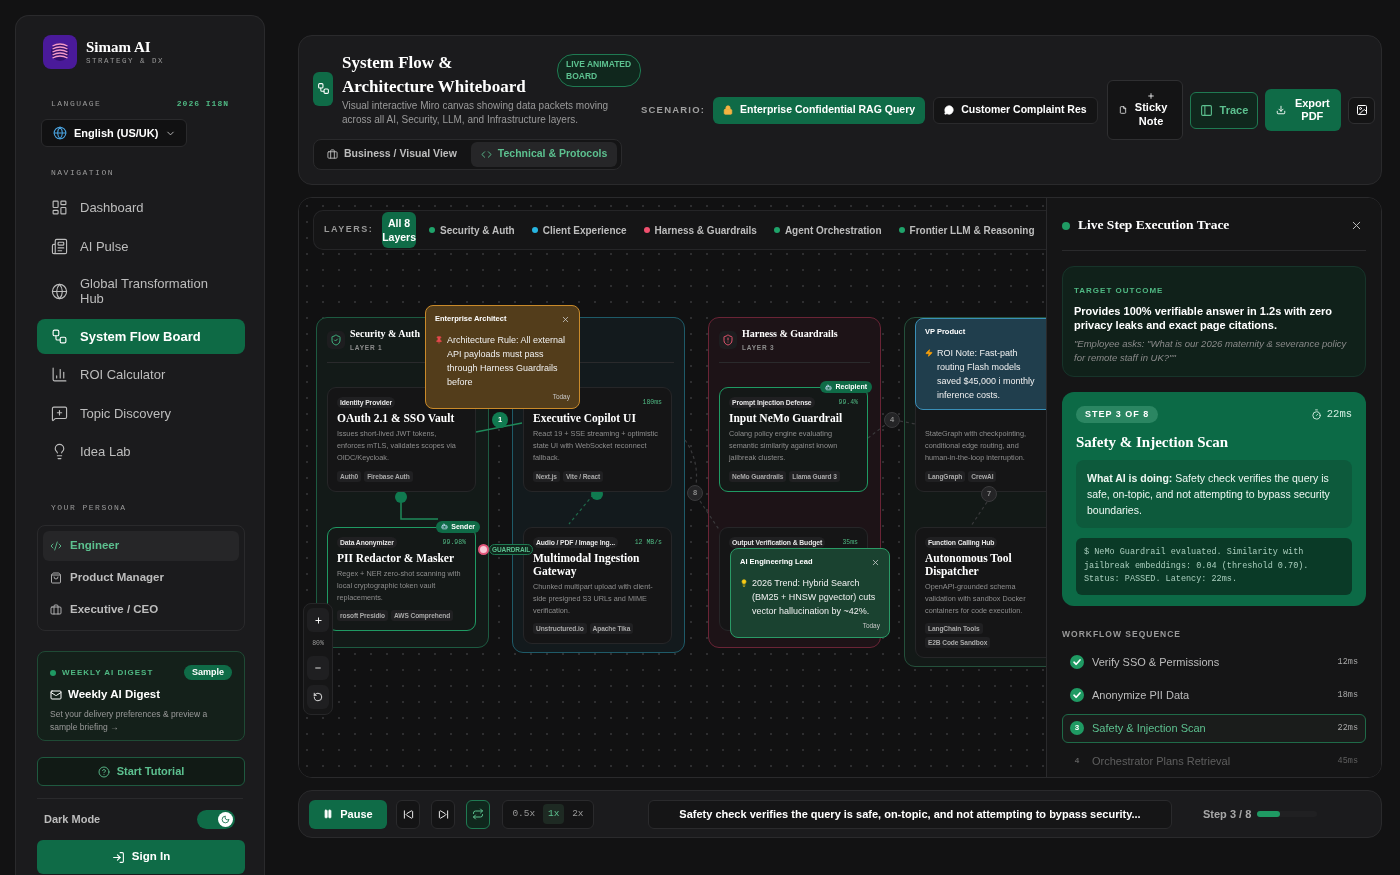  Describe the element at coordinates (349, 230) in the screenshot. I see `filter-label: LAYERS:` at that location.